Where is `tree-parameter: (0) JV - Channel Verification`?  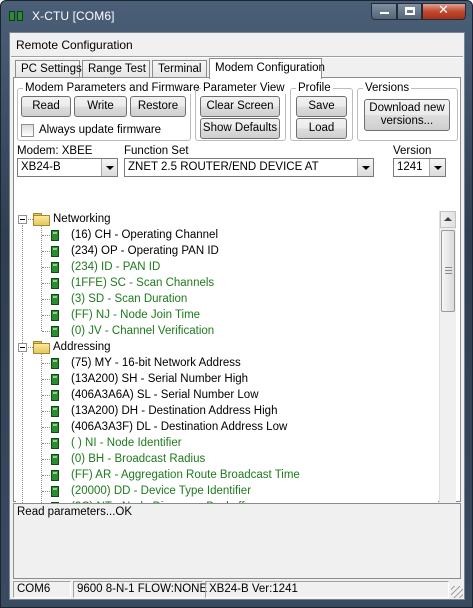 tree-parameter: (0) JV - Channel Verification is located at coordinates (142, 331).